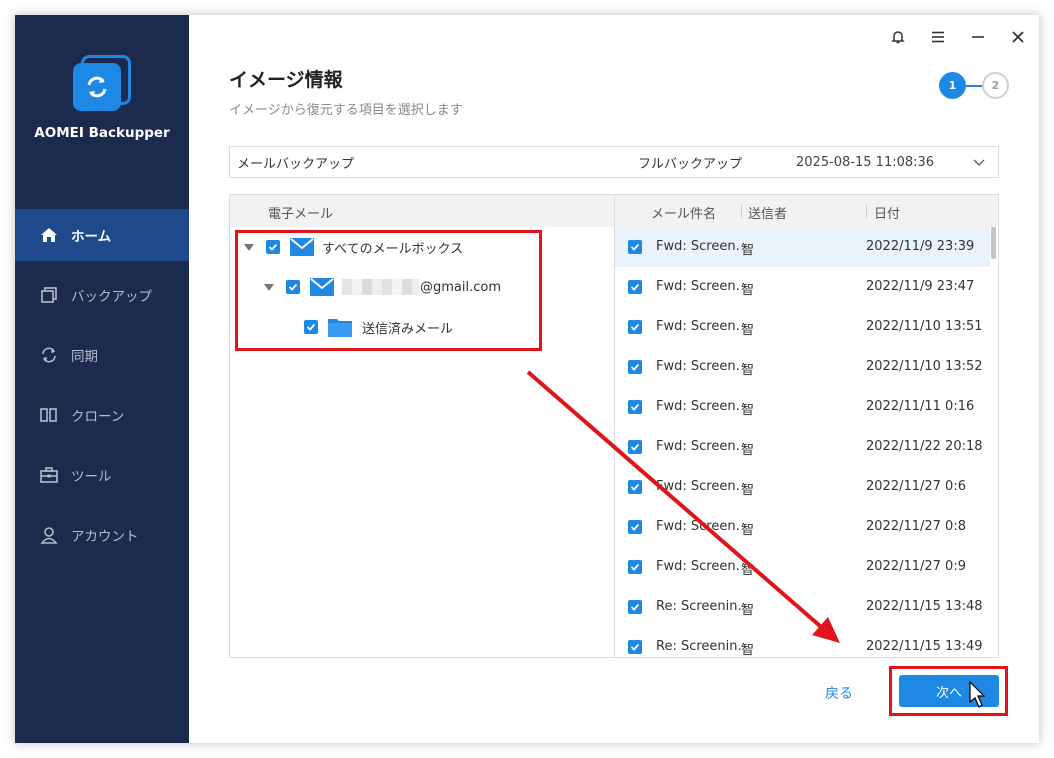 This screenshot has width=1054, height=758. What do you see at coordinates (102, 355) in the screenshot?
I see `sidebar-item-sync: 同期` at bounding box center [102, 355].